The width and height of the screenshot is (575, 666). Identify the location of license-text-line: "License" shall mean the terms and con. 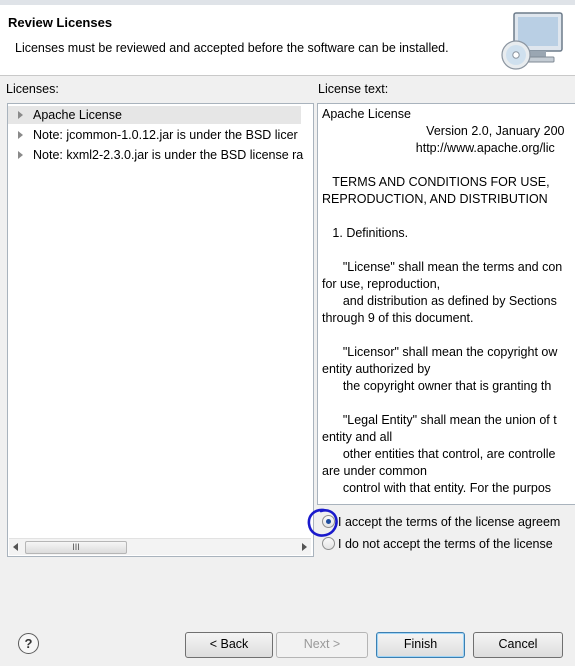
(442, 267).